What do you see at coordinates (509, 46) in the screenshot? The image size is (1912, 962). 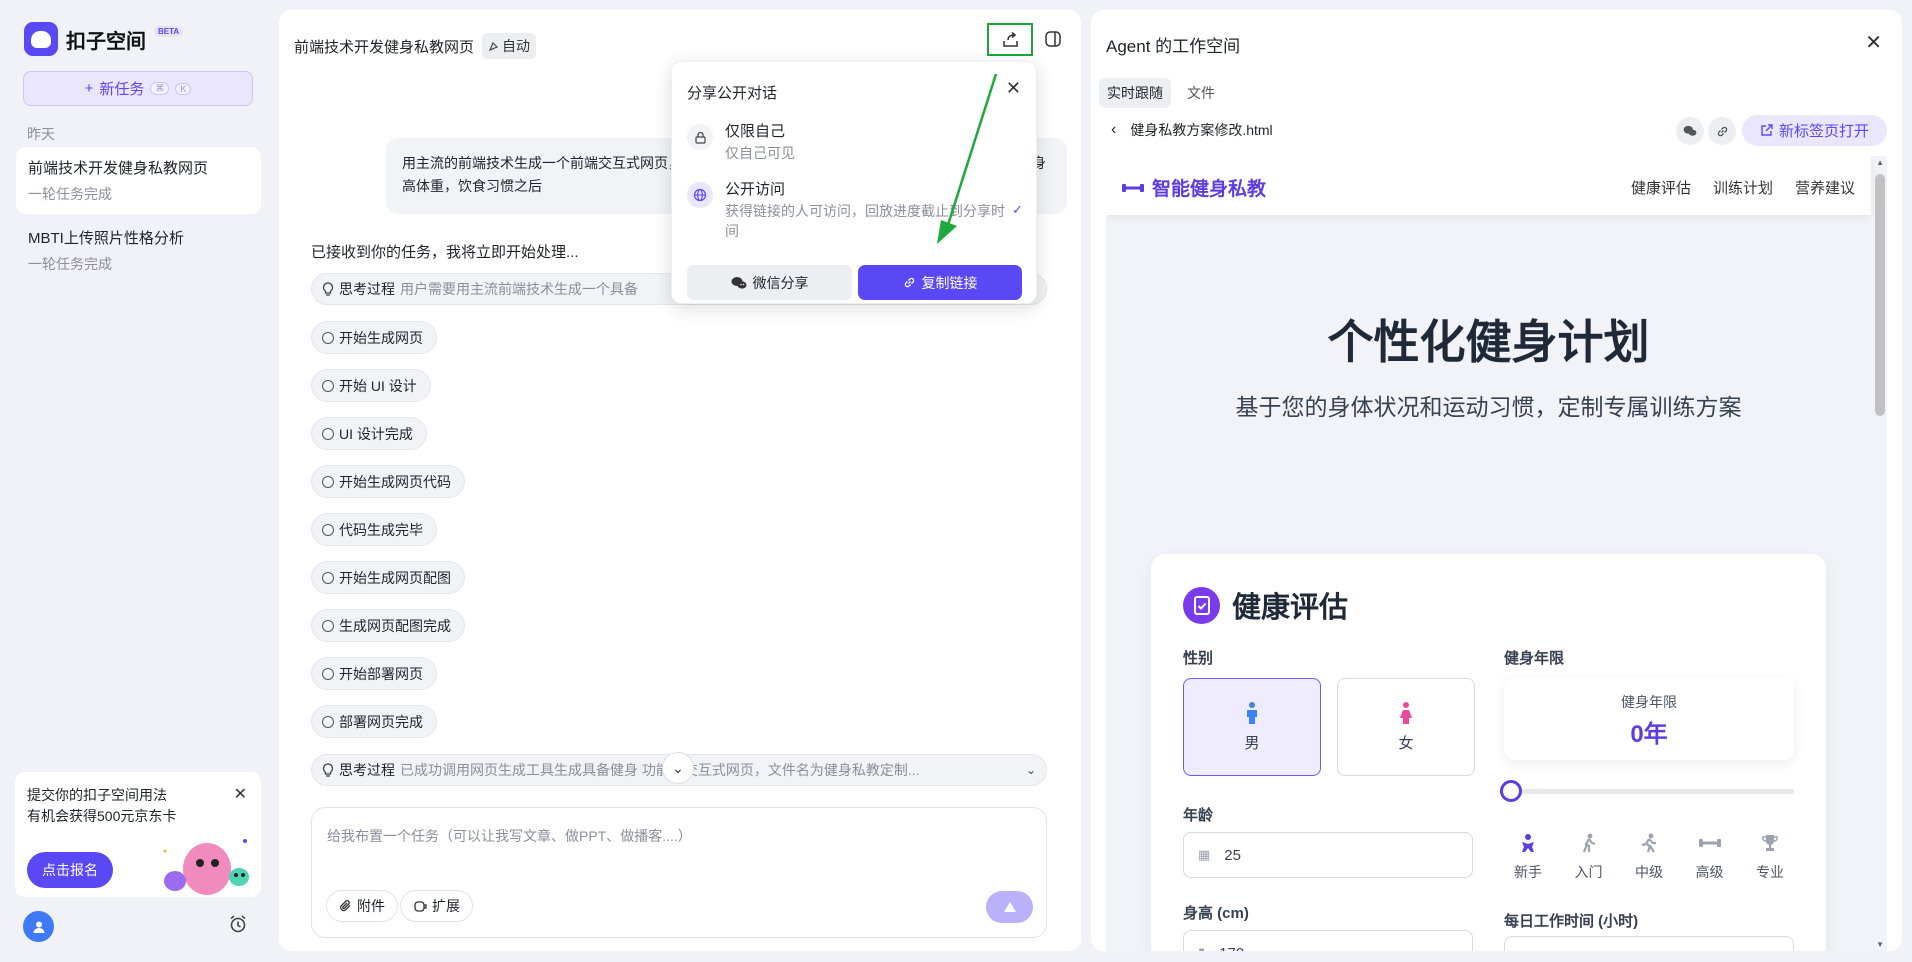 I see `mode-badge: 自动` at bounding box center [509, 46].